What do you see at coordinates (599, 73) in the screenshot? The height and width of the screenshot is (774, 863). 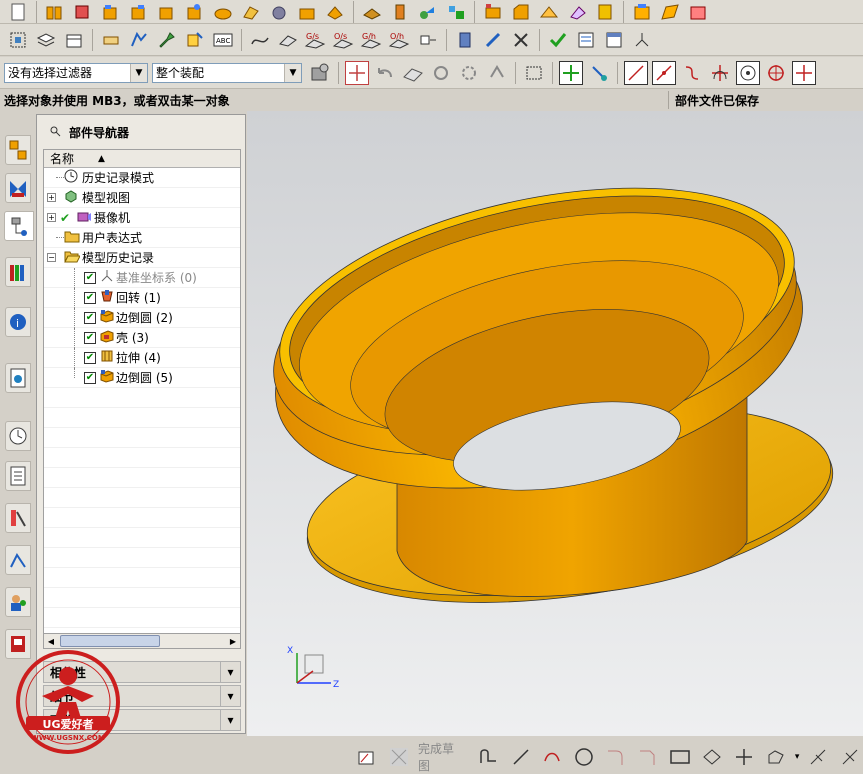 I see `pick-icon` at bounding box center [599, 73].